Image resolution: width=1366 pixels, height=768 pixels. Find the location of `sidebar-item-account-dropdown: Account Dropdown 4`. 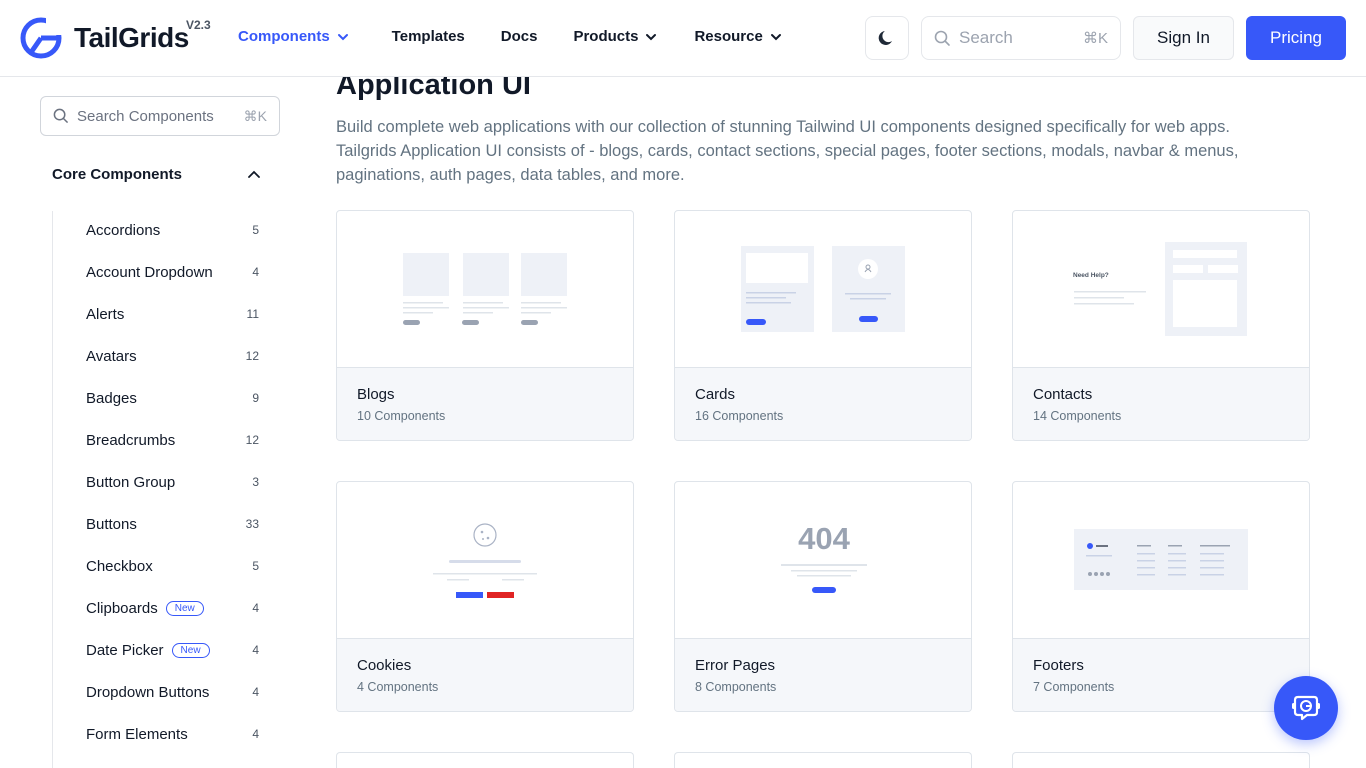

sidebar-item-account-dropdown: Account Dropdown 4 is located at coordinates (172, 272).